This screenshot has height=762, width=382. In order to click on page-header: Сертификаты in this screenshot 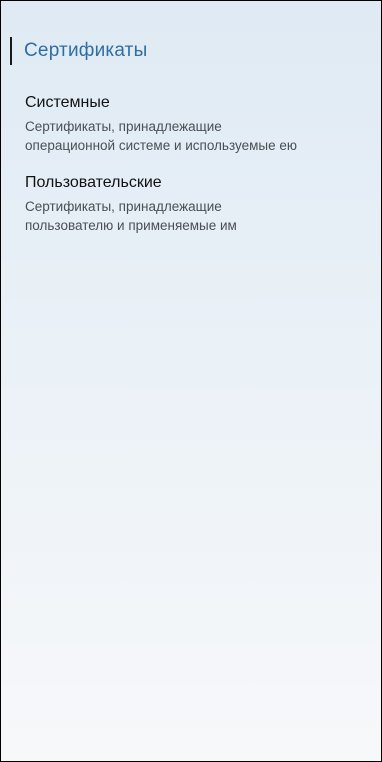, I will do `click(78, 51)`.